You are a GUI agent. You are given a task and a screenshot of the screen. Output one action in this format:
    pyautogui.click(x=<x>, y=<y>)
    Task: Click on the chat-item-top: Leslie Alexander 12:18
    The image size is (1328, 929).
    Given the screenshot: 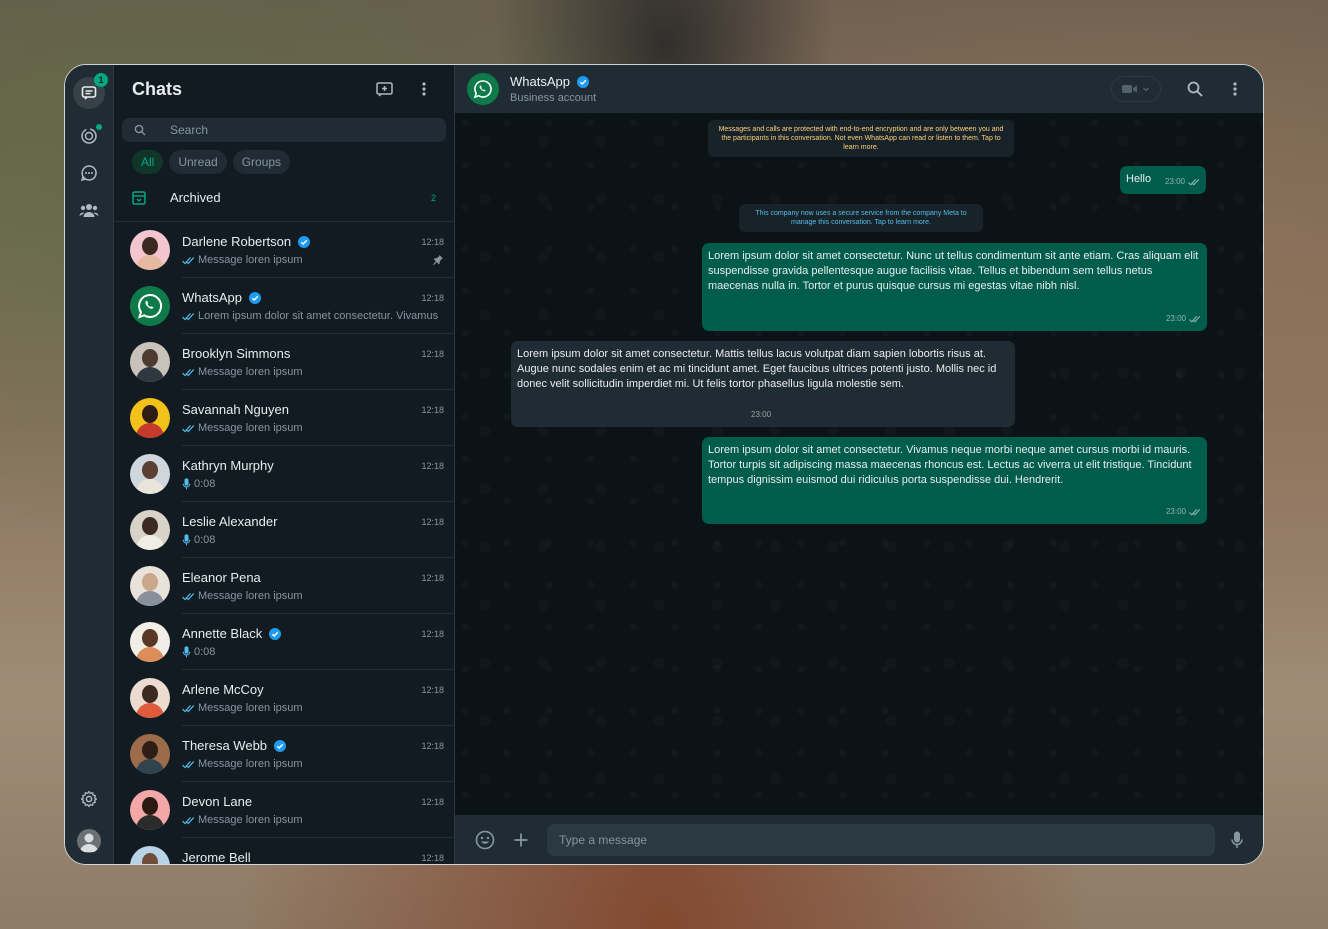 What is the action you would take?
    pyautogui.click(x=313, y=521)
    